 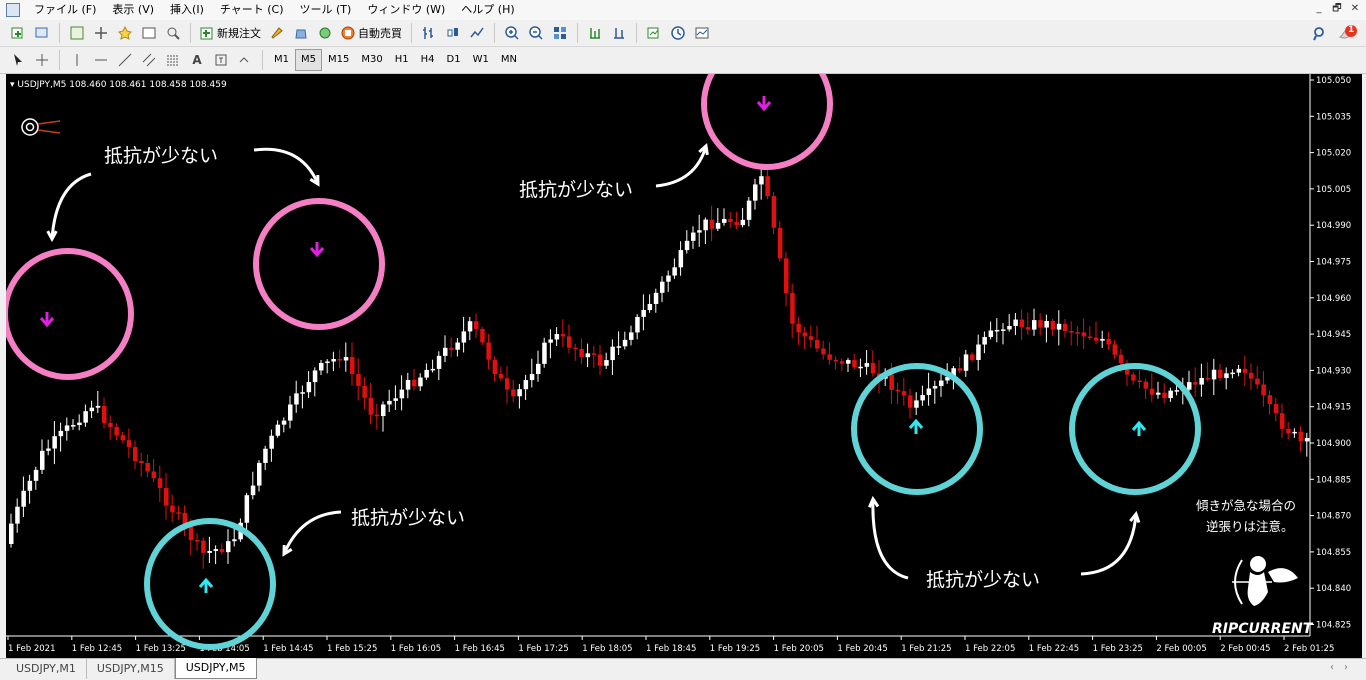 What do you see at coordinates (654, 33) in the screenshot?
I see `indicators-icon` at bounding box center [654, 33].